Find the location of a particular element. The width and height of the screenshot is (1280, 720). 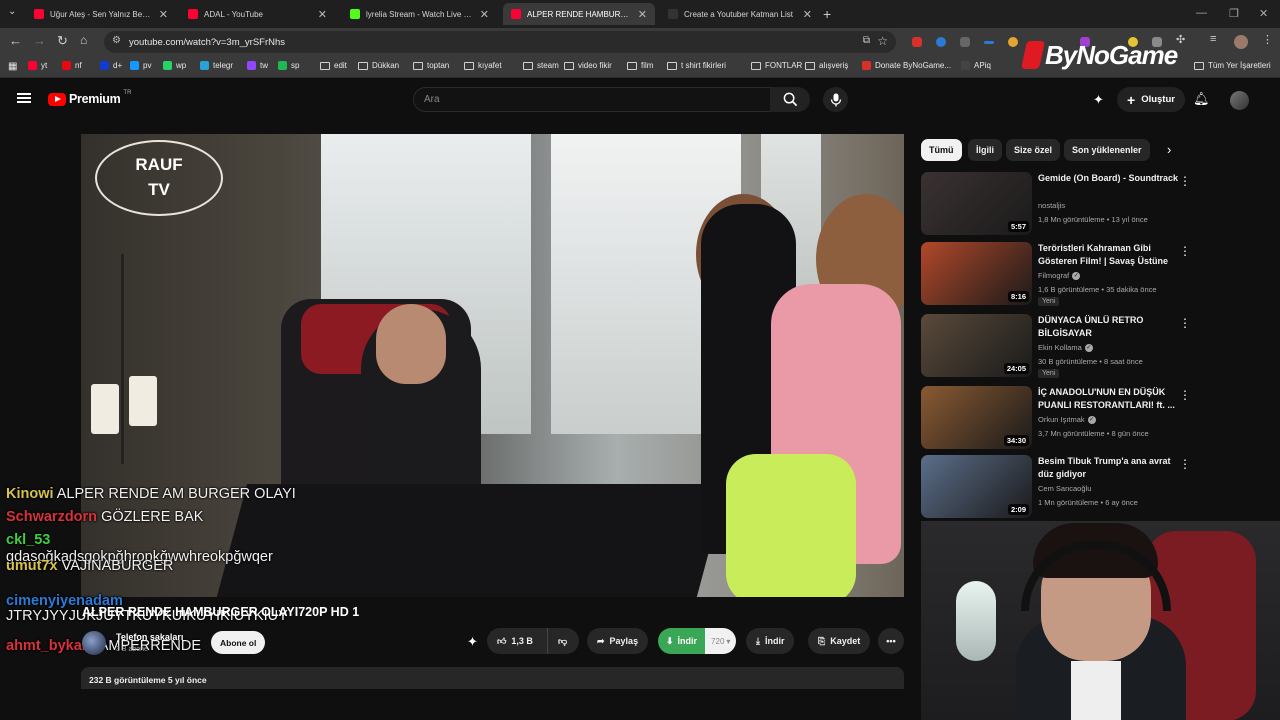

download-button: ⤓ İndir is located at coordinates (770, 641).